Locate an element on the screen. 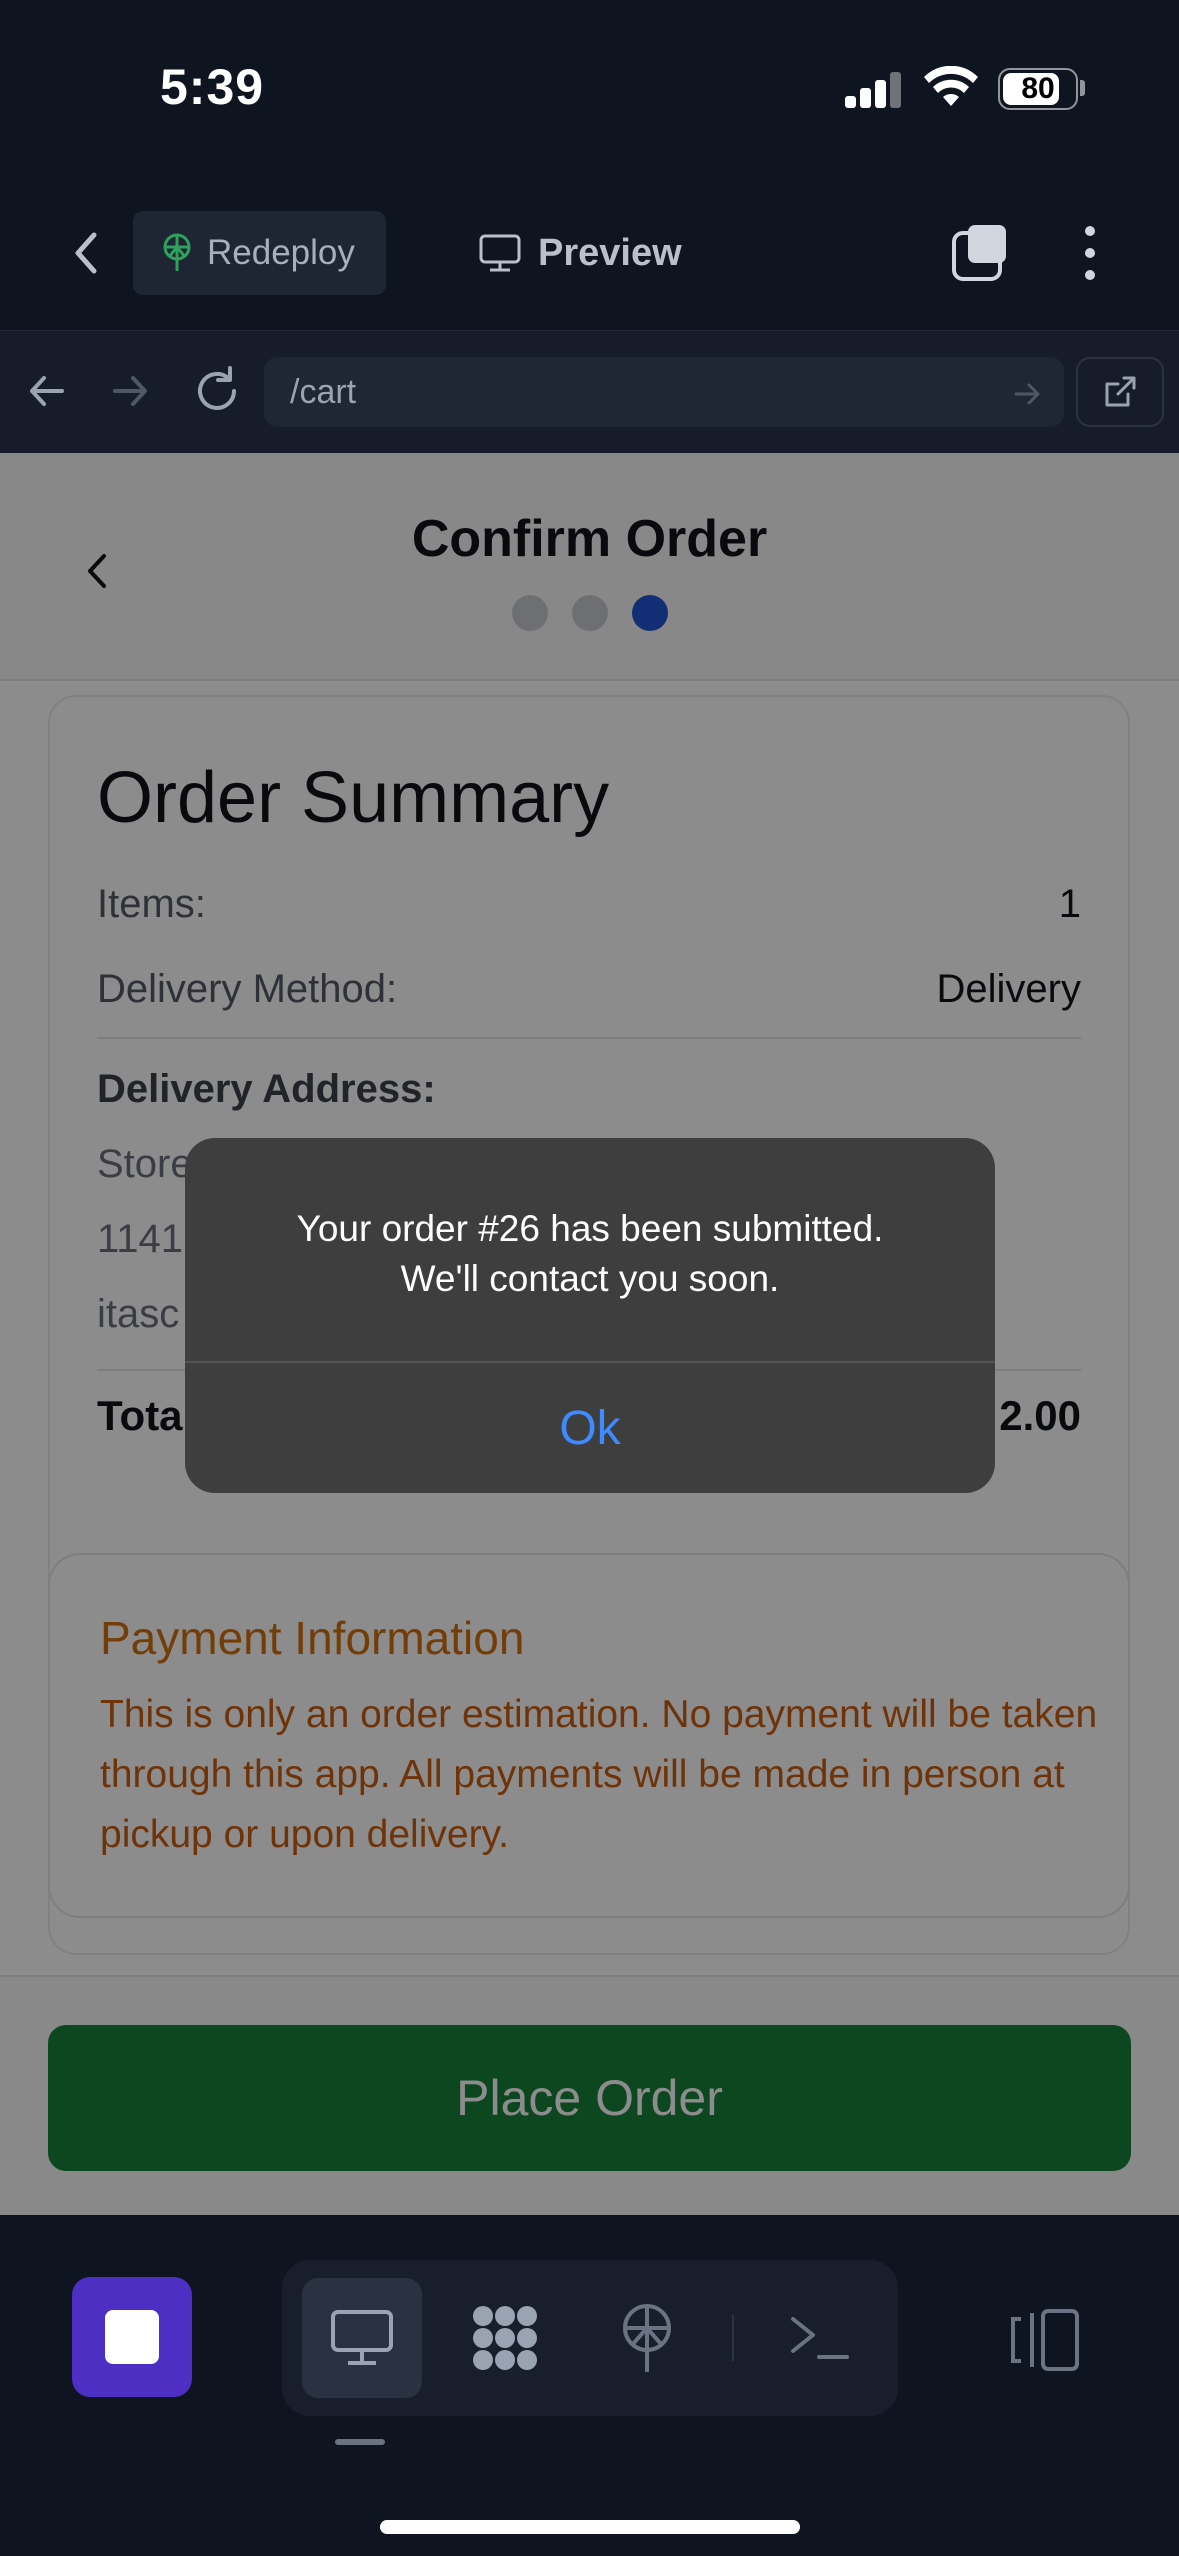 The width and height of the screenshot is (1179, 2556). go-arrow-icon is located at coordinates (1027, 394).